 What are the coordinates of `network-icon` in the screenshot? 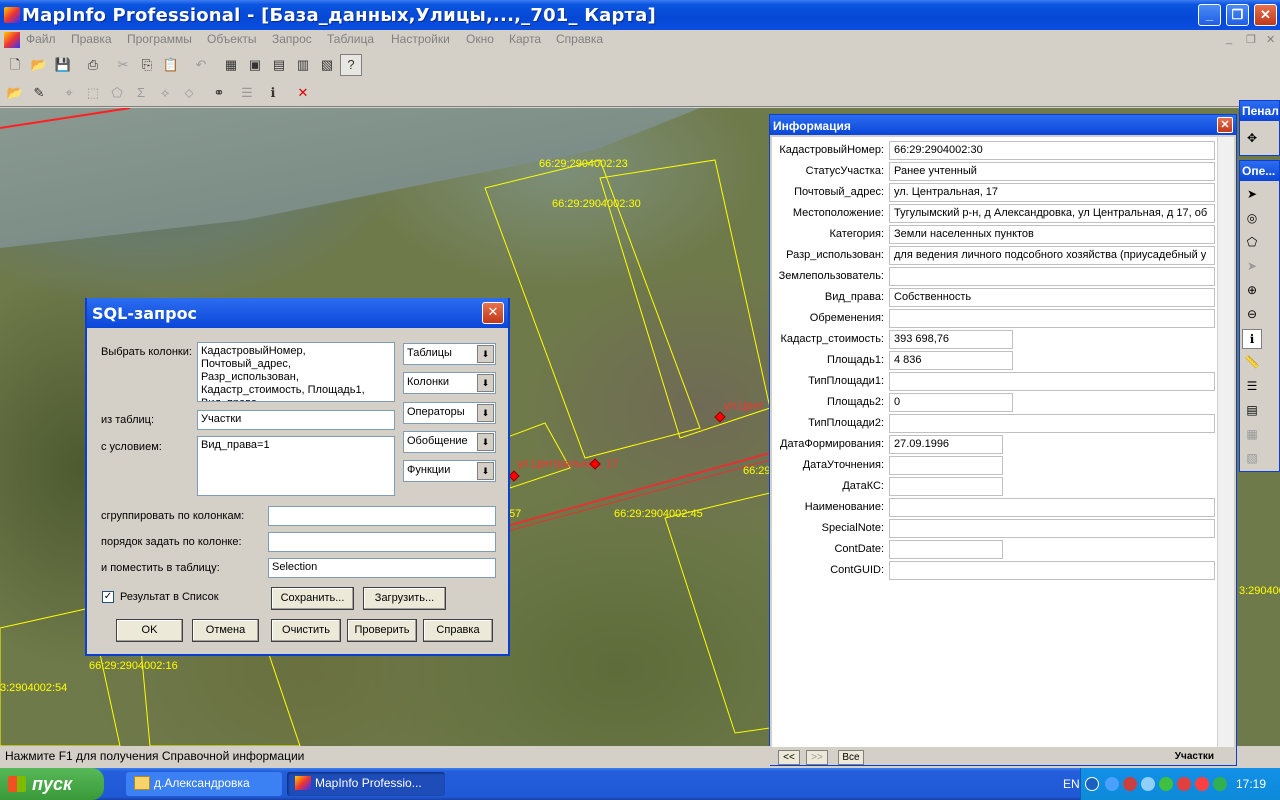 It's located at (1112, 784).